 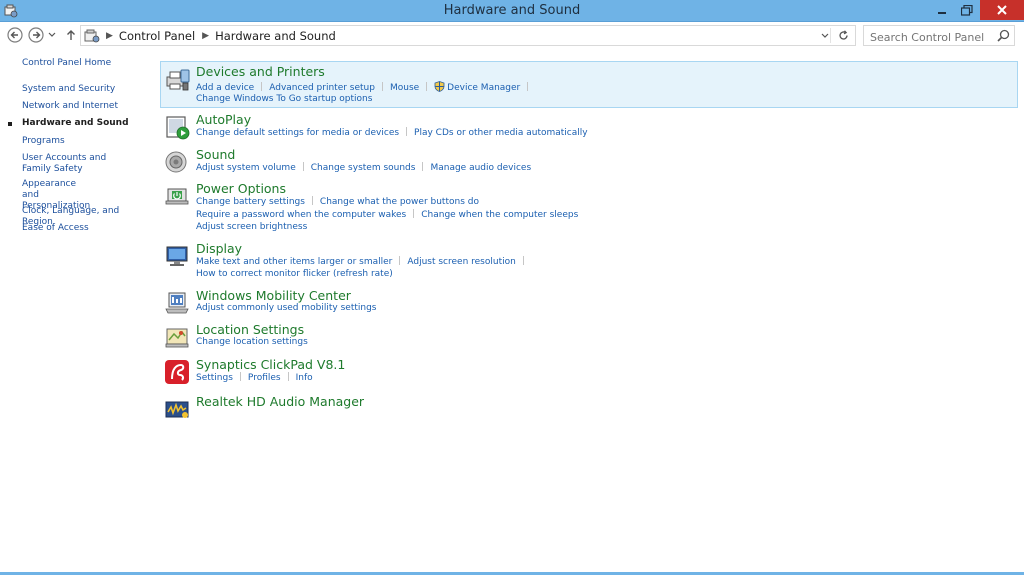 I want to click on minimize-icon, so click(x=941, y=13).